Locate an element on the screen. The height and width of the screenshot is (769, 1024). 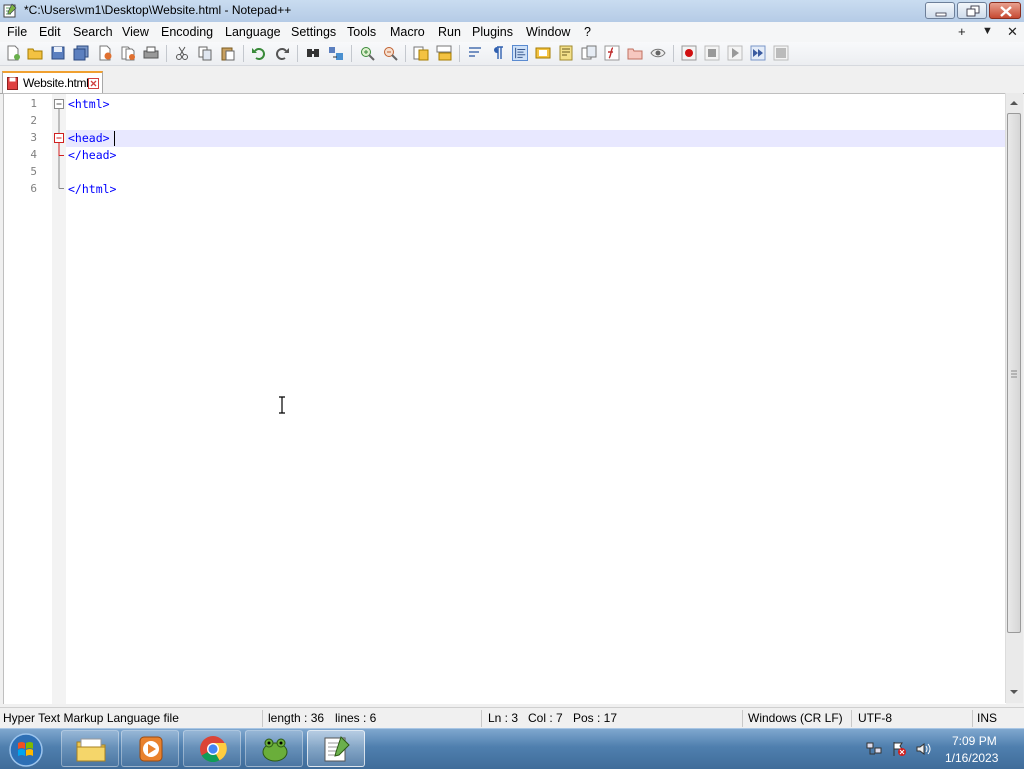
menu-window: Window is located at coordinates (548, 32).